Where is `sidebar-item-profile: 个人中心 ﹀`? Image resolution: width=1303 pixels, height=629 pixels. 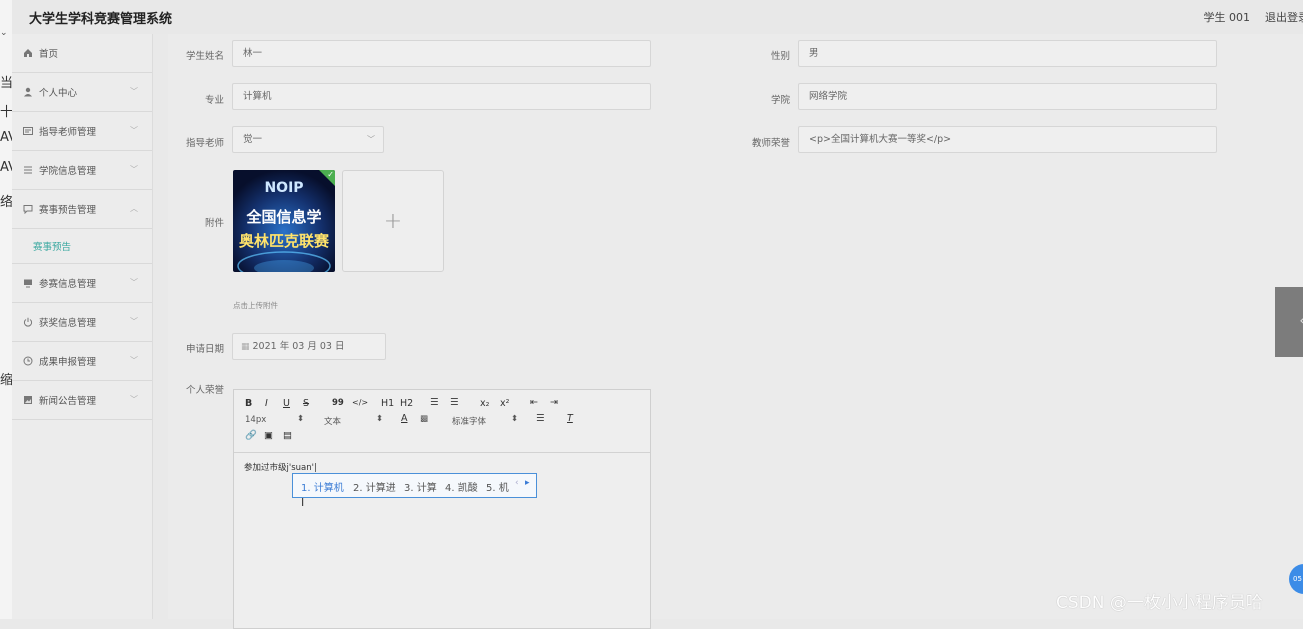
sidebar-item-profile: 个人中心 ﹀ is located at coordinates (82, 92).